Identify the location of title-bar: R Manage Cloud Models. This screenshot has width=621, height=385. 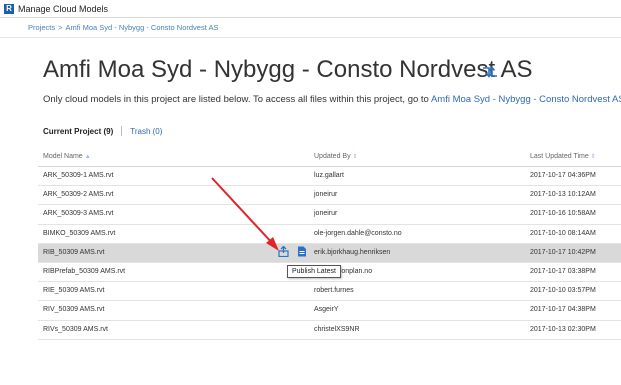
(310, 9).